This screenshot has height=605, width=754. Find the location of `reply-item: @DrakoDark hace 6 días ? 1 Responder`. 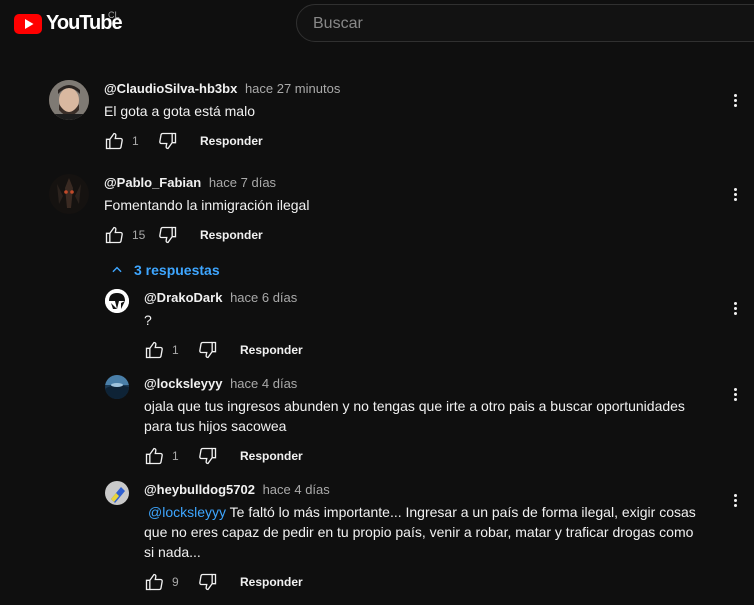

reply-item: @DrakoDark hace 6 días ? 1 Responder is located at coordinates (377, 326).